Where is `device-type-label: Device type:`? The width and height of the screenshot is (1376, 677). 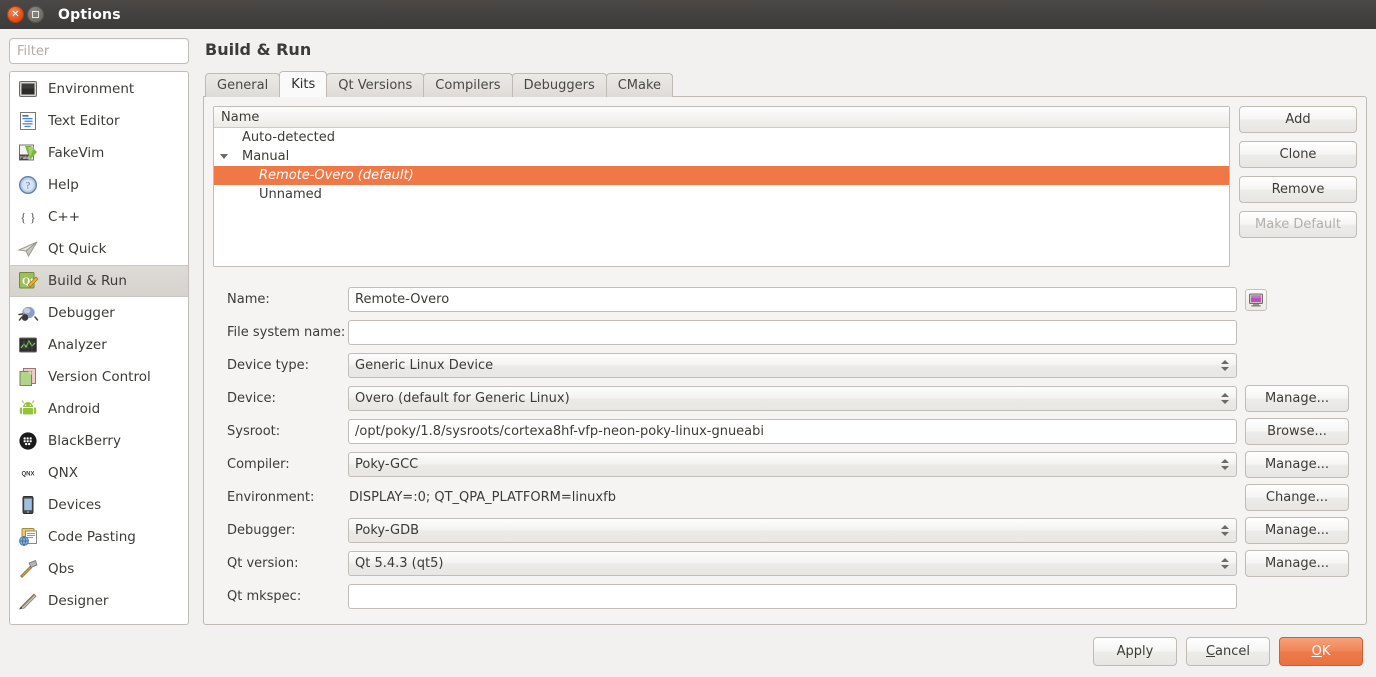 device-type-label: Device type: is located at coordinates (268, 365).